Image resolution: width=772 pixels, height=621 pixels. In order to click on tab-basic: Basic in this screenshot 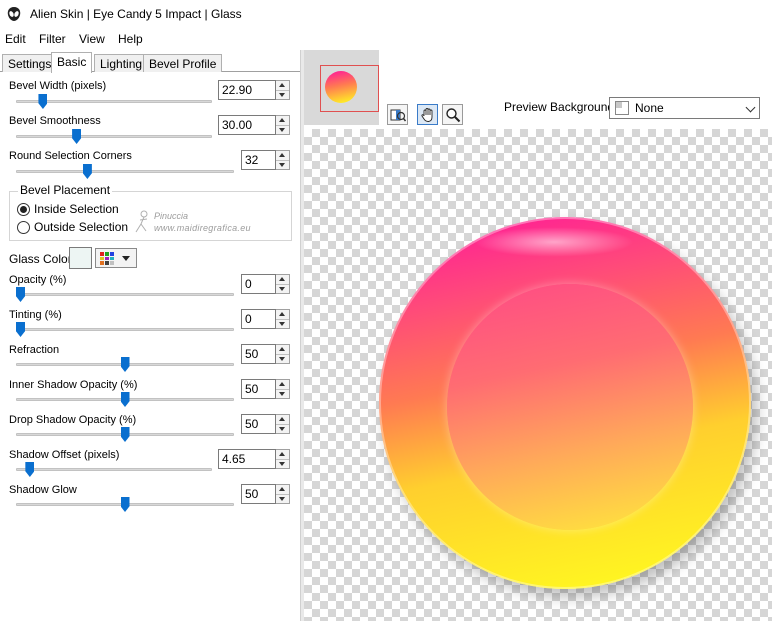, I will do `click(72, 62)`.